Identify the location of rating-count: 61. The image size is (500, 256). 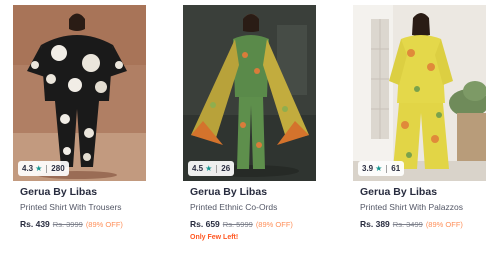
(396, 168).